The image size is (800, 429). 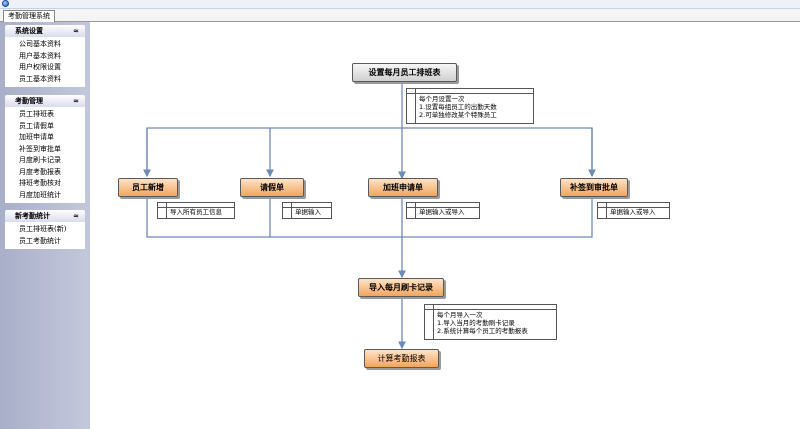 What do you see at coordinates (52, 173) in the screenshot?
I see `sidebar-item: 月度考勤报表` at bounding box center [52, 173].